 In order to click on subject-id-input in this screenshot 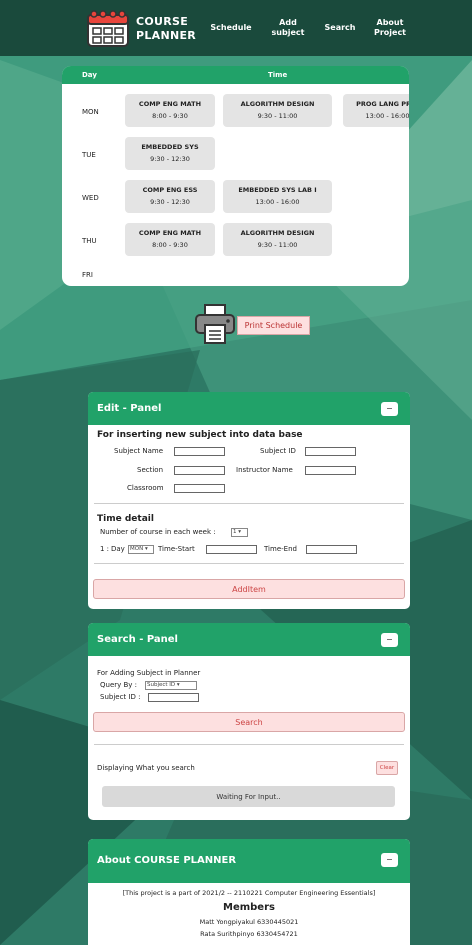, I will do `click(330, 451)`.